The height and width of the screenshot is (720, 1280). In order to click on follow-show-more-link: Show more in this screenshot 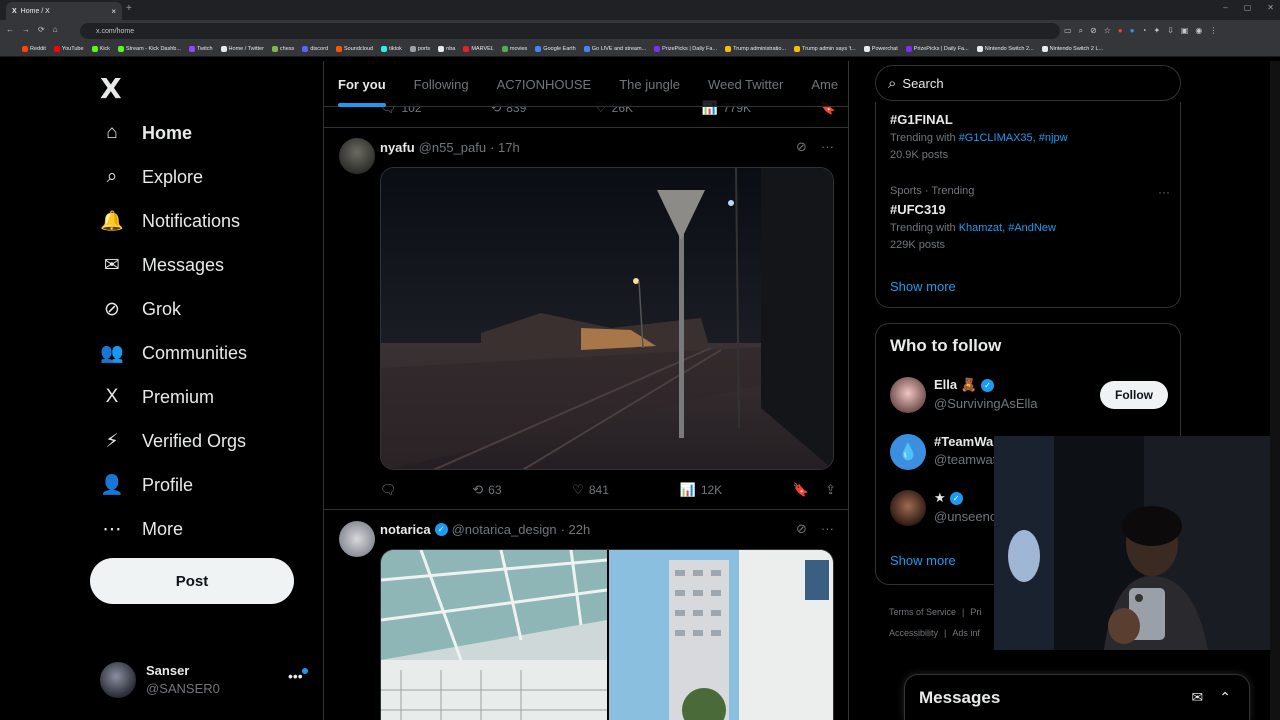, I will do `click(923, 560)`.